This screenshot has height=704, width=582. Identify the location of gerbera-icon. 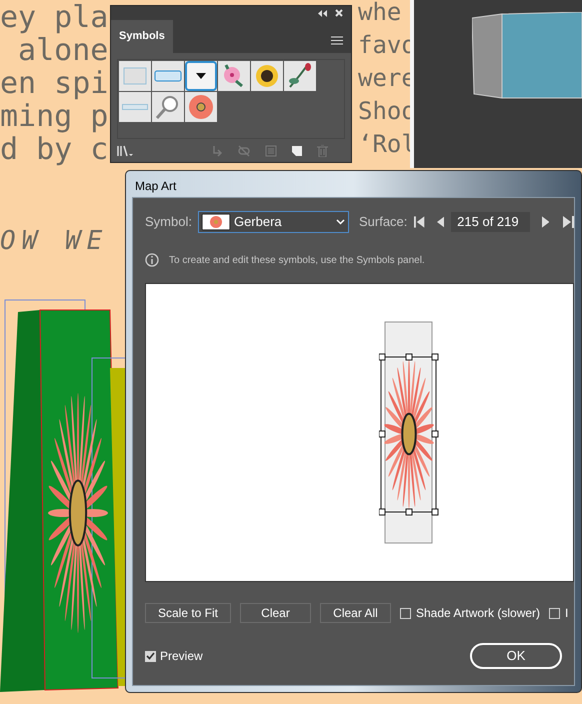
(216, 222).